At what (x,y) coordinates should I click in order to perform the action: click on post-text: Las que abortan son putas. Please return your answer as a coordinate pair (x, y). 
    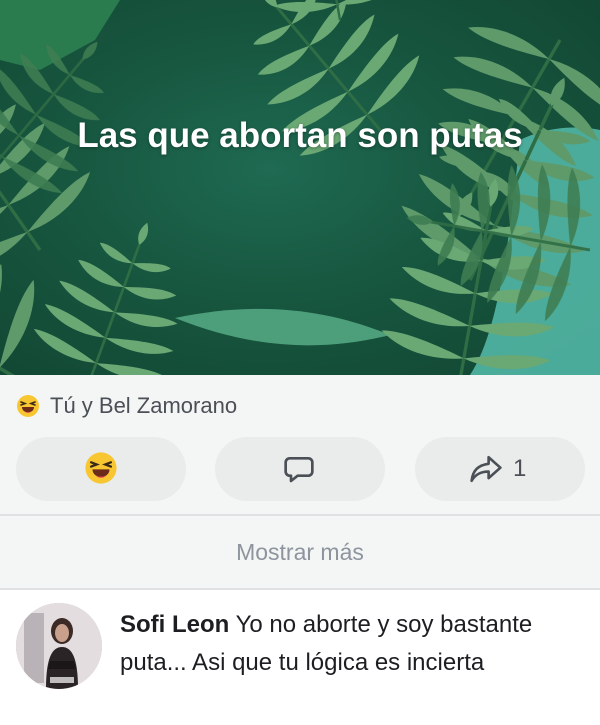
    Looking at the image, I should click on (300, 135).